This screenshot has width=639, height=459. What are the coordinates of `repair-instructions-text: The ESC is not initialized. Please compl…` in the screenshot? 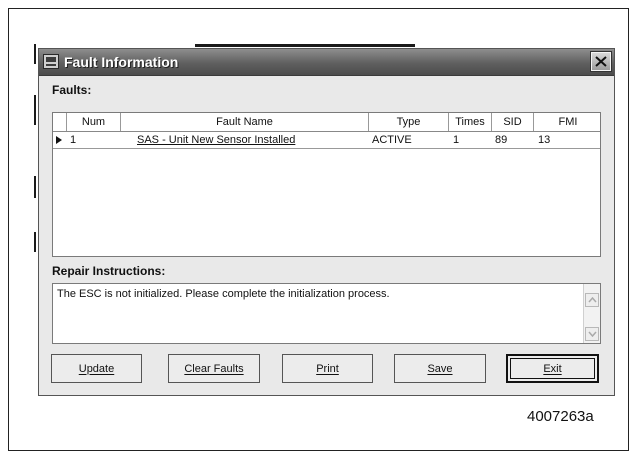 It's located at (223, 294).